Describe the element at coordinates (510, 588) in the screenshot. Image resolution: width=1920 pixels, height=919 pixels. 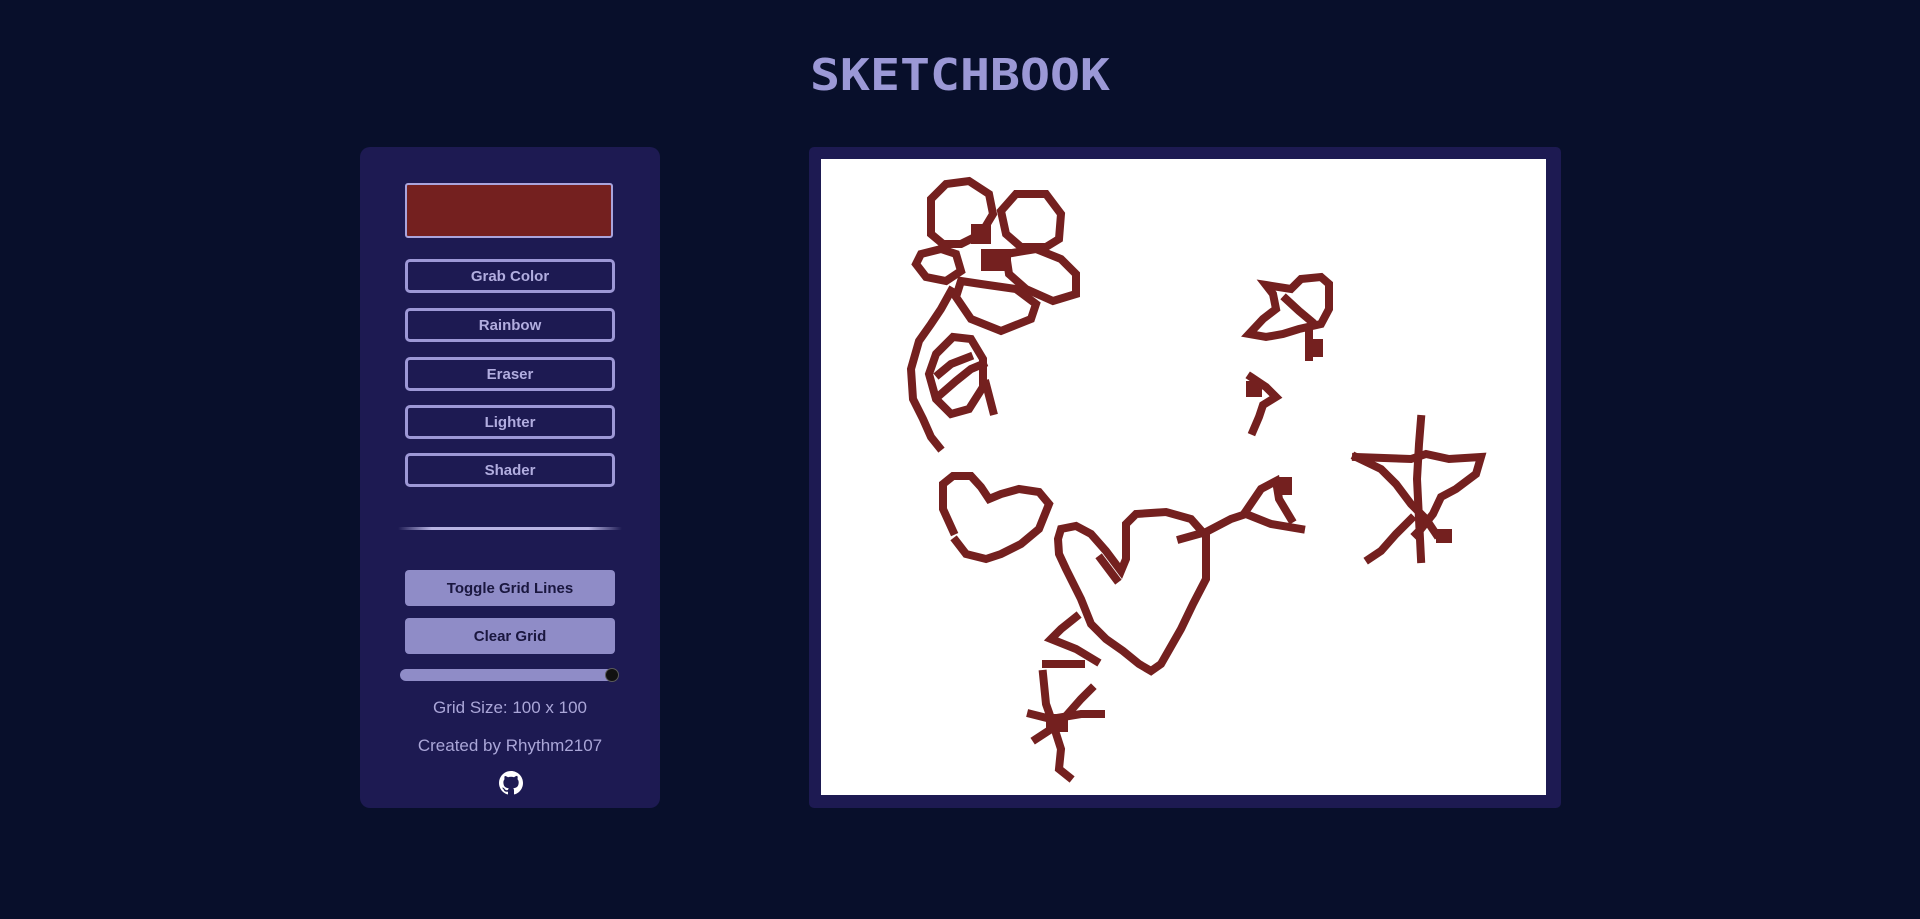
I see `toggle-grid-lines-button: Toggle Grid Lines` at that location.